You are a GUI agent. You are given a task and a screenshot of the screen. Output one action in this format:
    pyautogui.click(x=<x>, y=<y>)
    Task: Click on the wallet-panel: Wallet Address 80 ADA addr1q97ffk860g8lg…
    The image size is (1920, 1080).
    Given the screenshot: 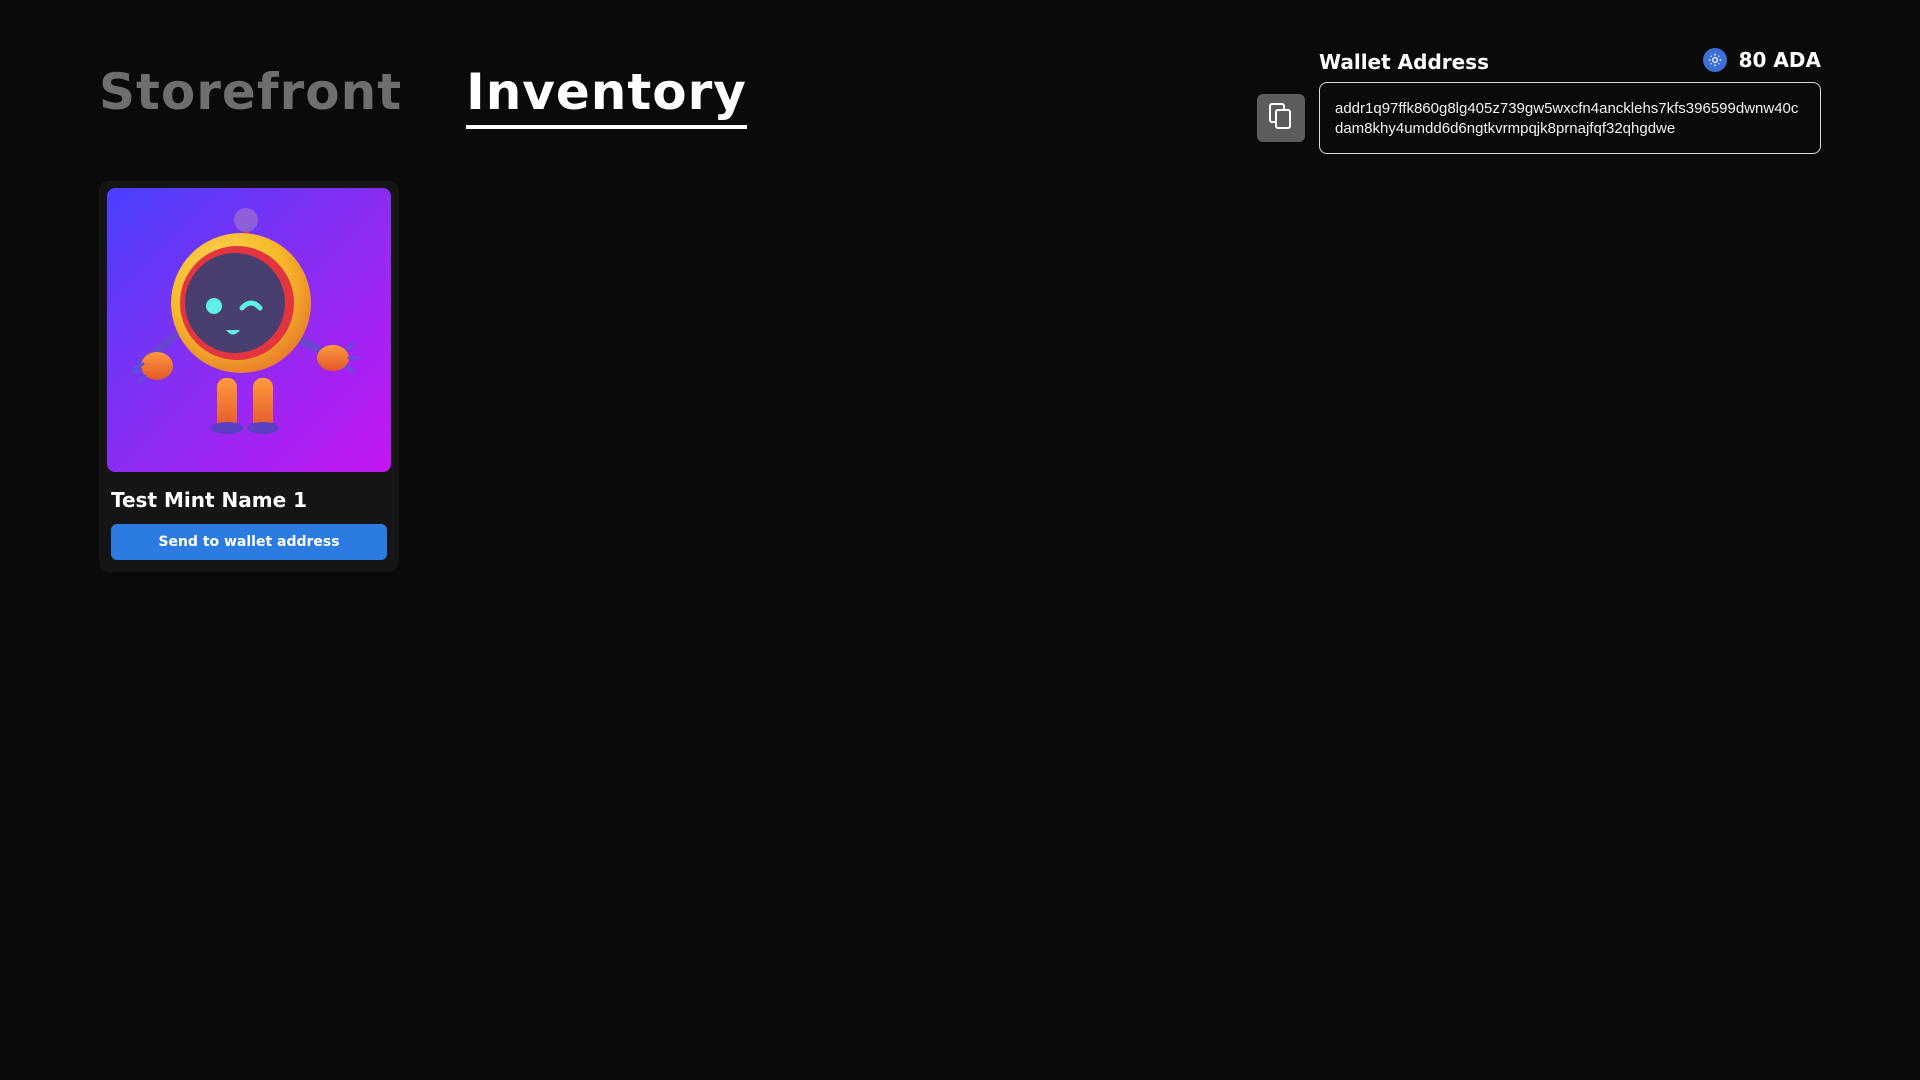 What is the action you would take?
    pyautogui.click(x=1539, y=101)
    